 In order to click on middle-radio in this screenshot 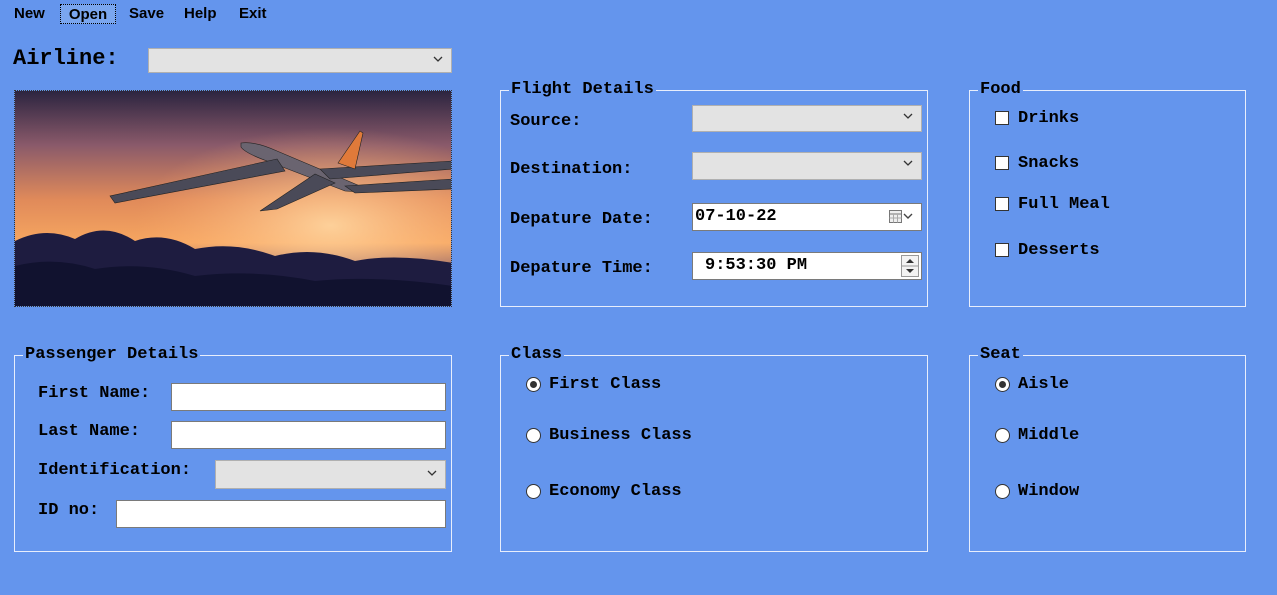, I will do `click(1002, 435)`.